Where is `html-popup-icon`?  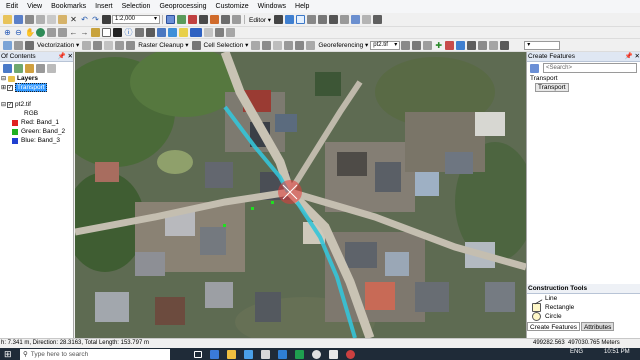
html-popup-icon is located at coordinates (172, 32).